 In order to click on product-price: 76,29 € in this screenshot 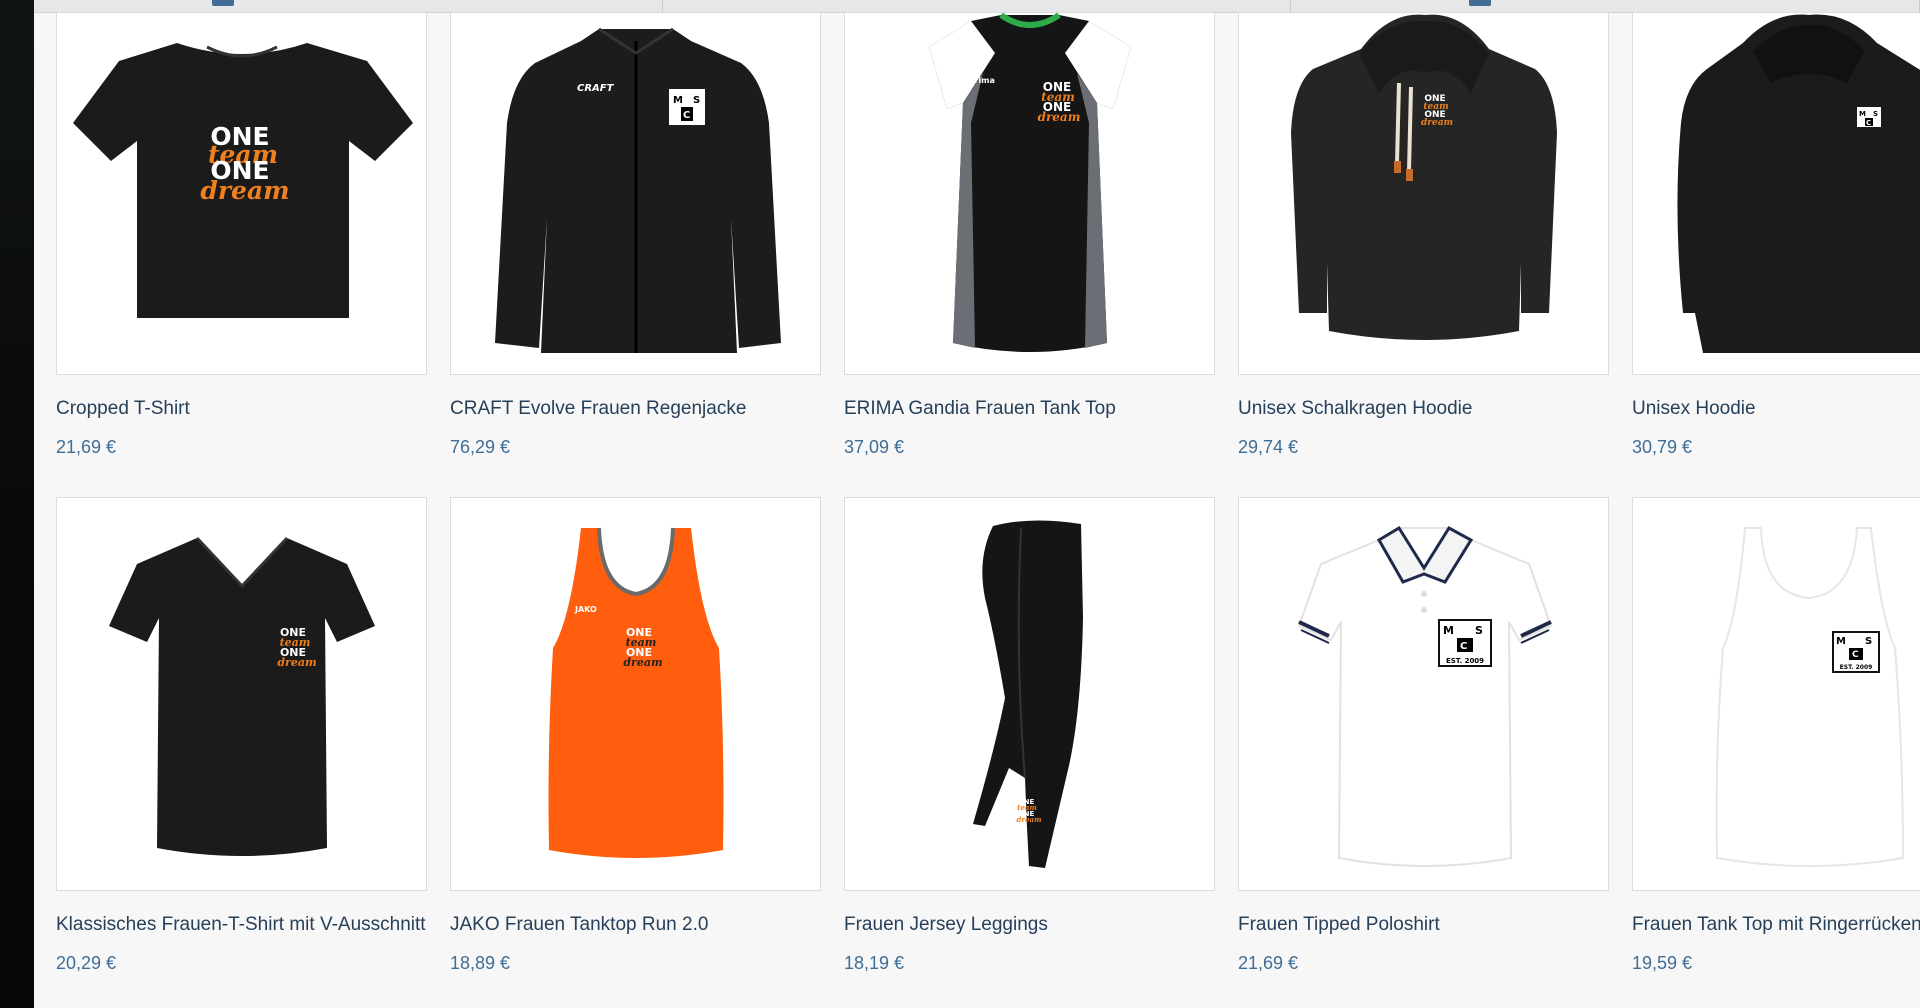, I will do `click(480, 447)`.